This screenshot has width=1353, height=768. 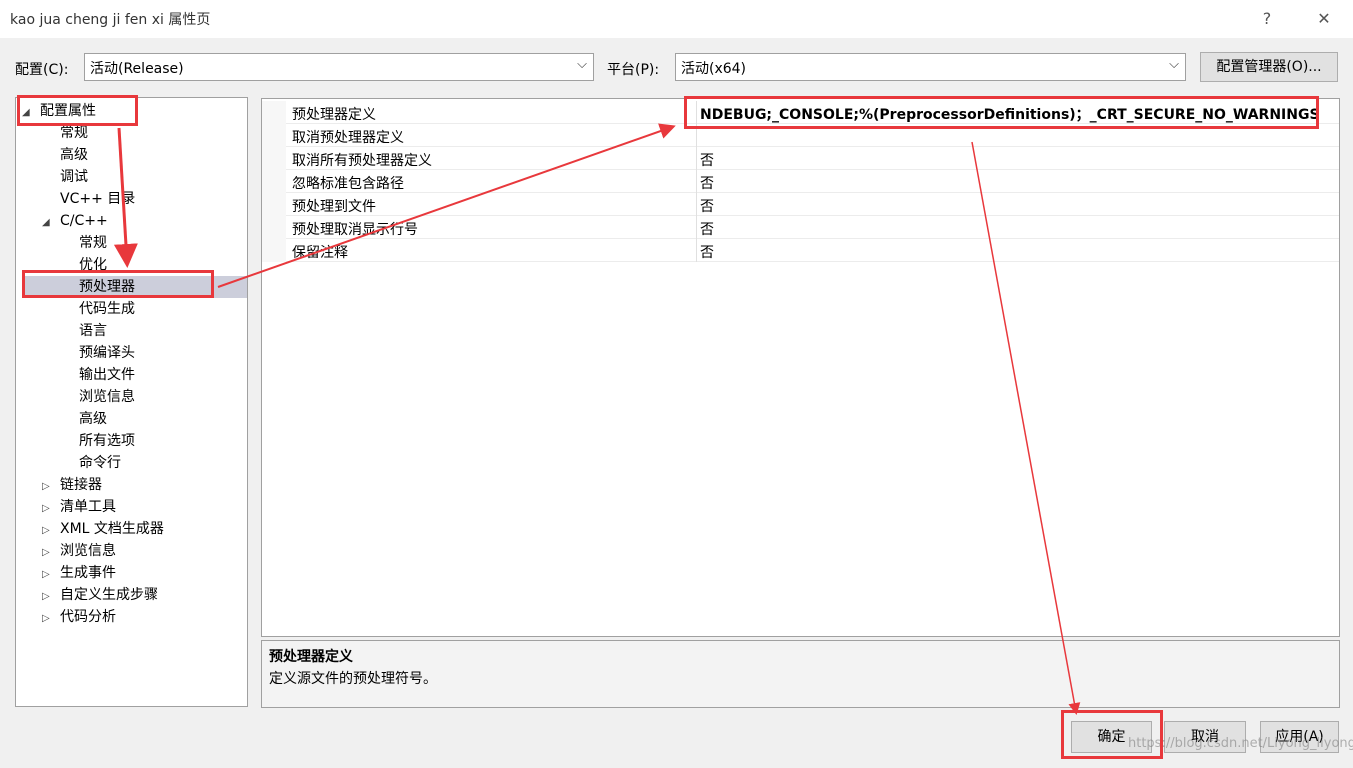 I want to click on arrow-to-ok, so click(x=1026, y=428).